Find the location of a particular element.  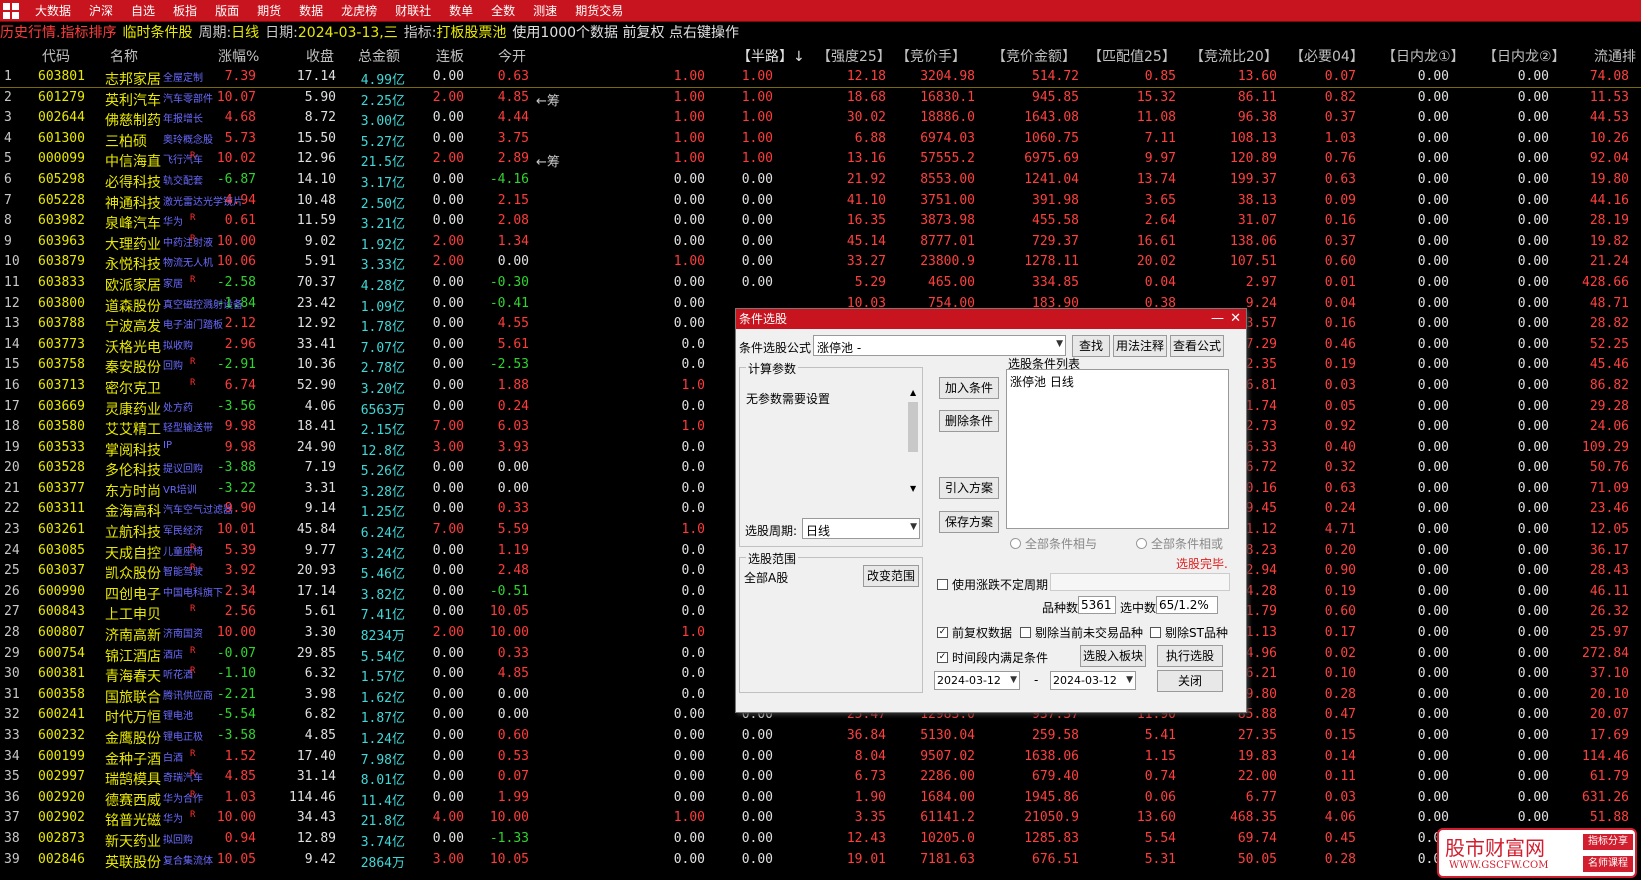

concept-tag: 回购 is located at coordinates (173, 367).